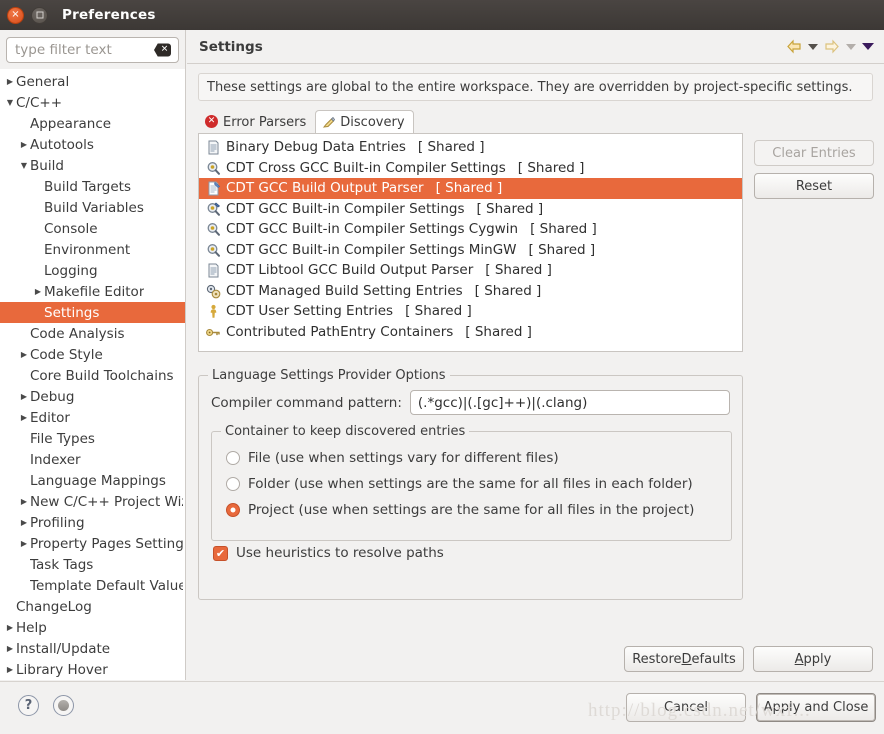 This screenshot has height=734, width=884. What do you see at coordinates (92, 144) in the screenshot?
I see `sidebar-item-autotools: ▶ Autotools` at bounding box center [92, 144].